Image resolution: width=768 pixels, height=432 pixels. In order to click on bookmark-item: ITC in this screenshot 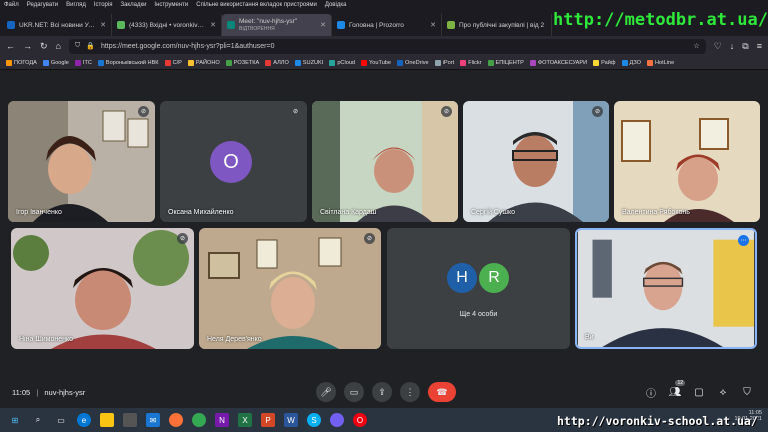, I will do `click(83, 62)`.